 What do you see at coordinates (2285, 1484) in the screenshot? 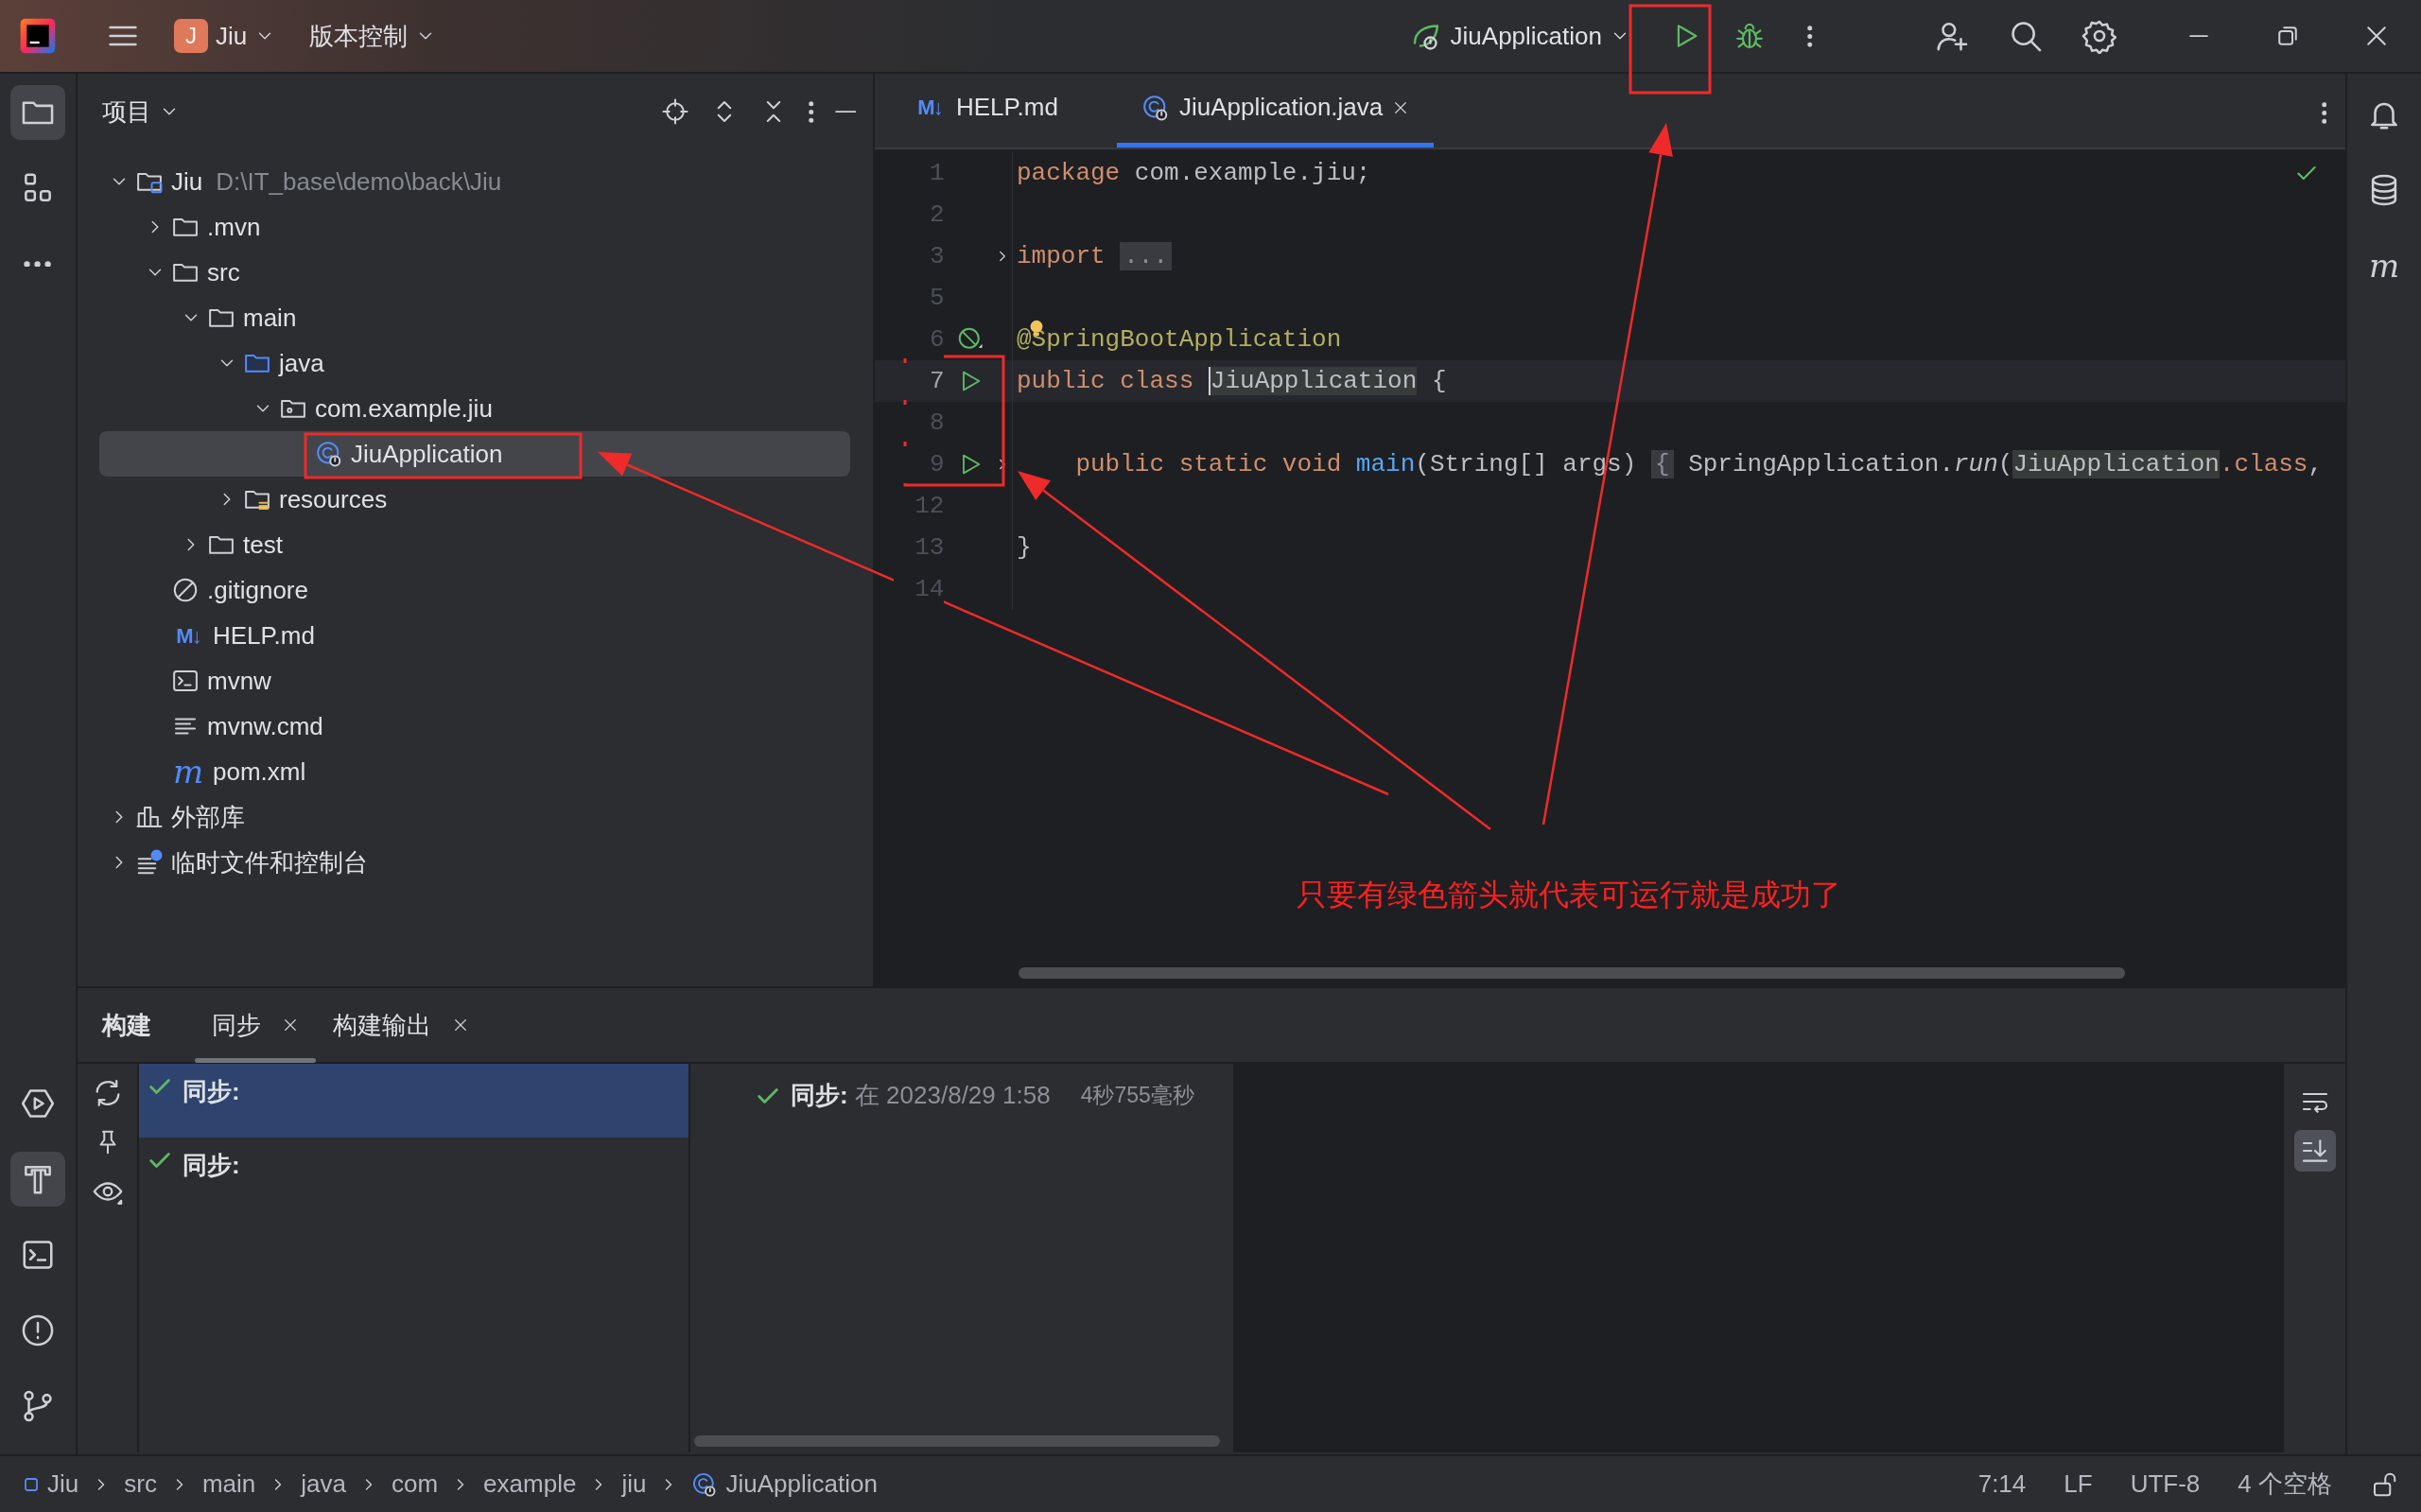
I see `status-item: 4 个空格` at bounding box center [2285, 1484].